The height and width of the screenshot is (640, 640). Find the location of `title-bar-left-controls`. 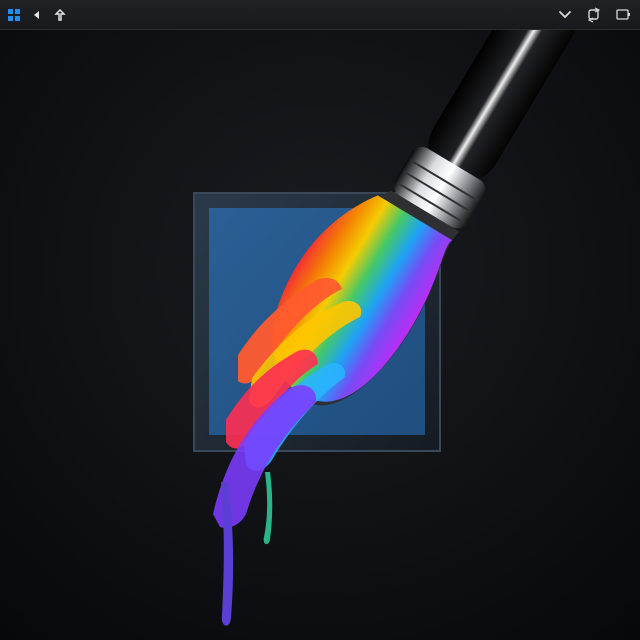

title-bar-left-controls is located at coordinates (37, 15).